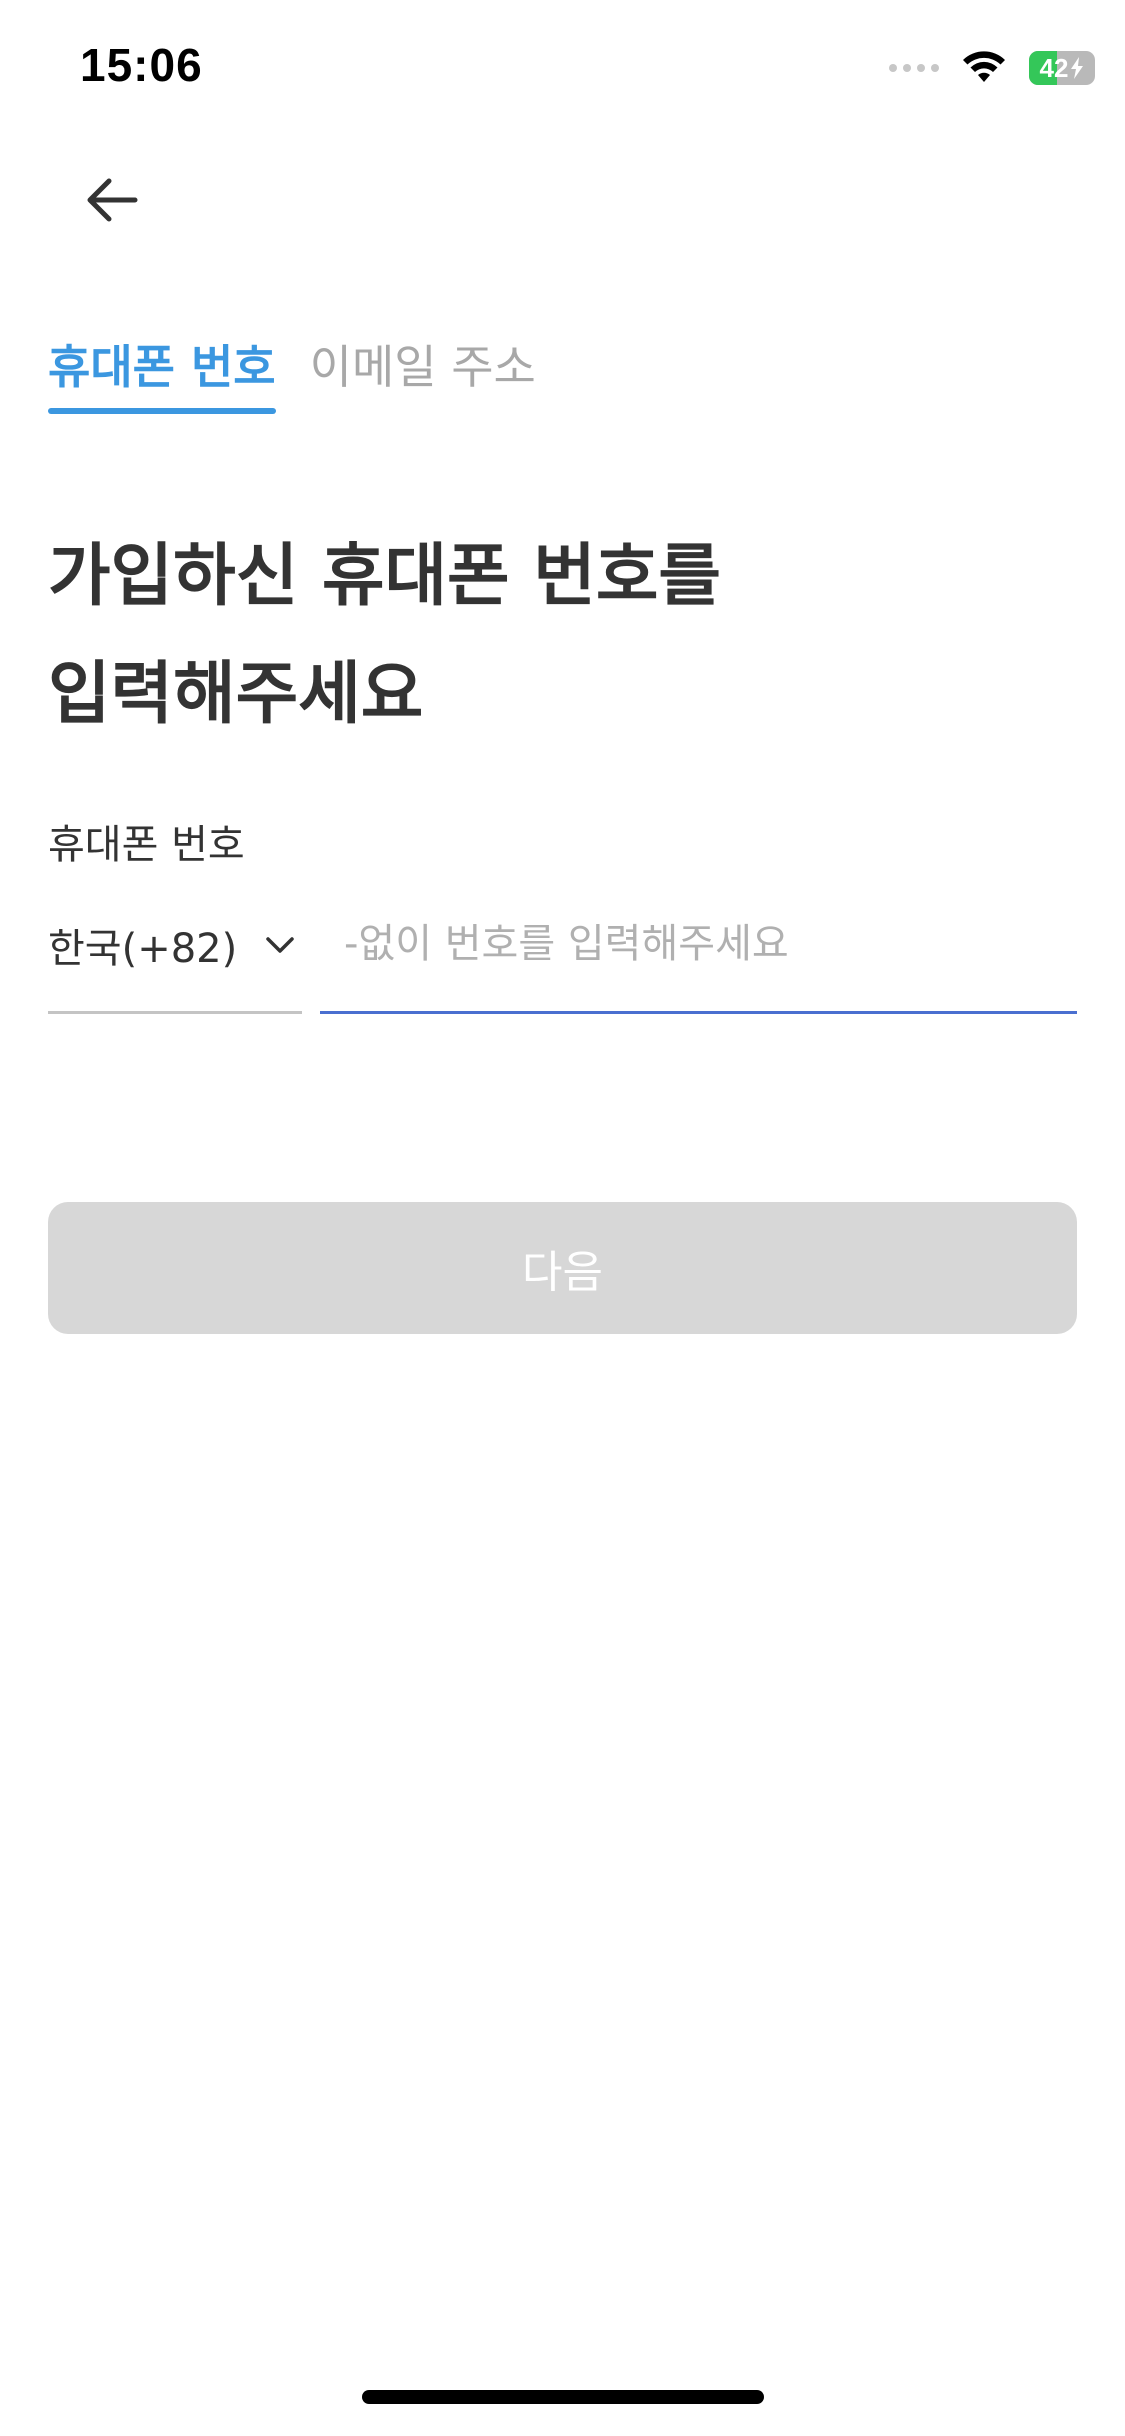  I want to click on back-button, so click(112, 200).